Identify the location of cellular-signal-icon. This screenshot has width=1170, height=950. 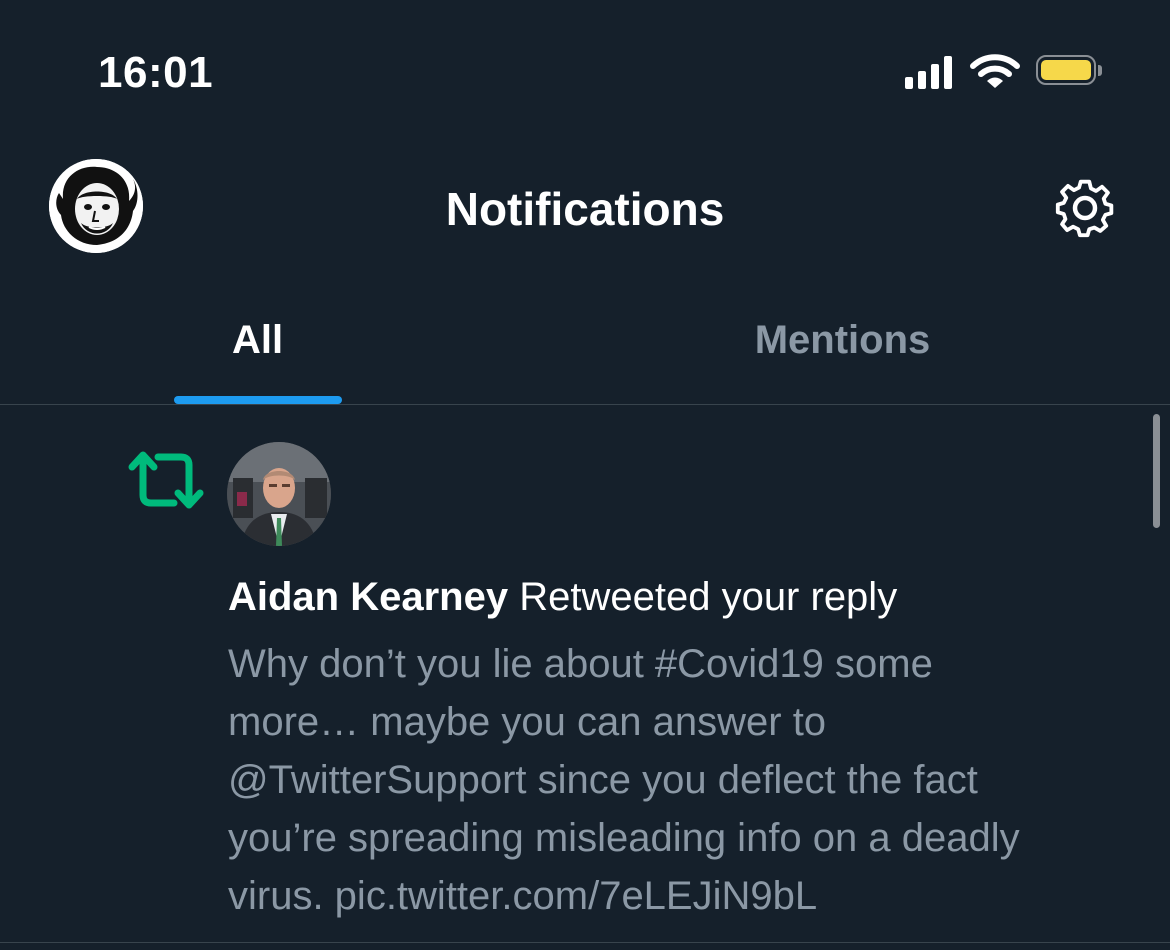
(928, 72).